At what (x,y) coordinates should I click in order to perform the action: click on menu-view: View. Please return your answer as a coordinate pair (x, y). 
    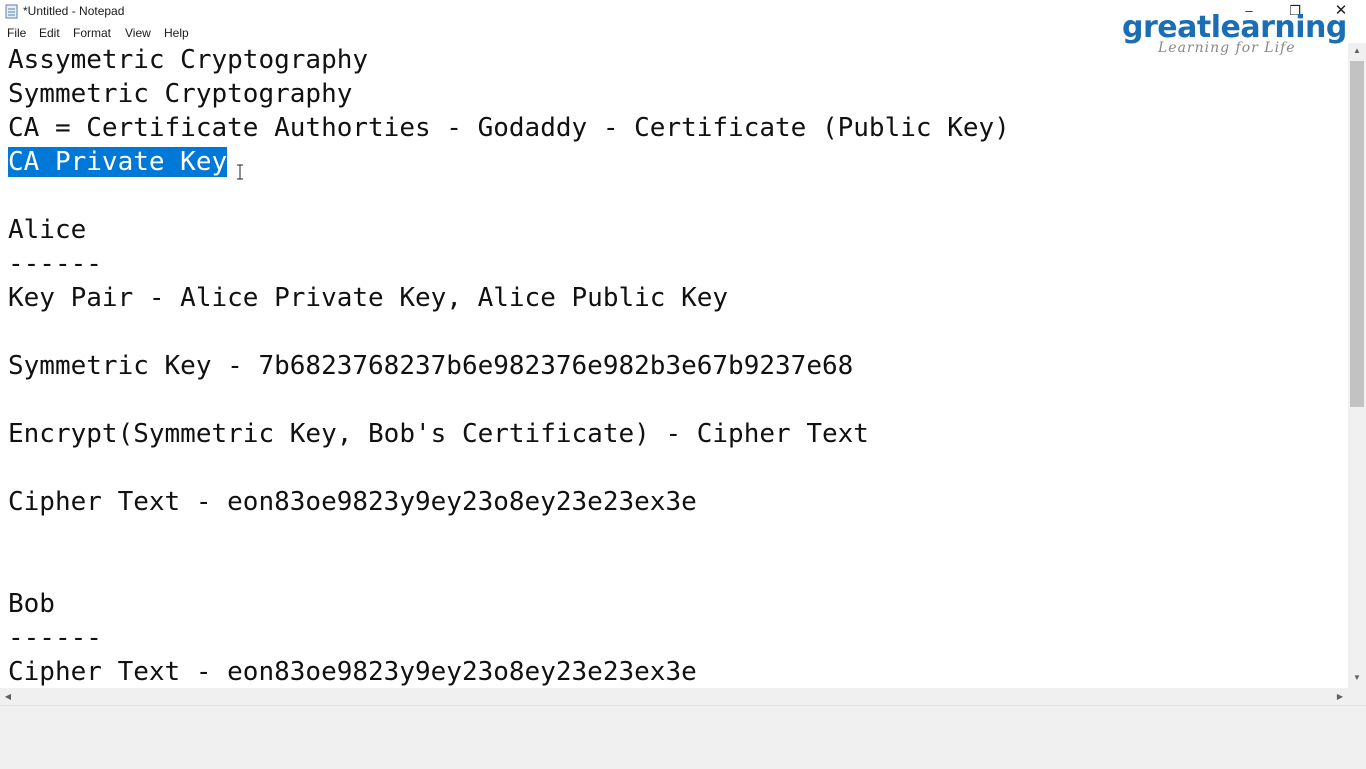
    Looking at the image, I should click on (138, 33).